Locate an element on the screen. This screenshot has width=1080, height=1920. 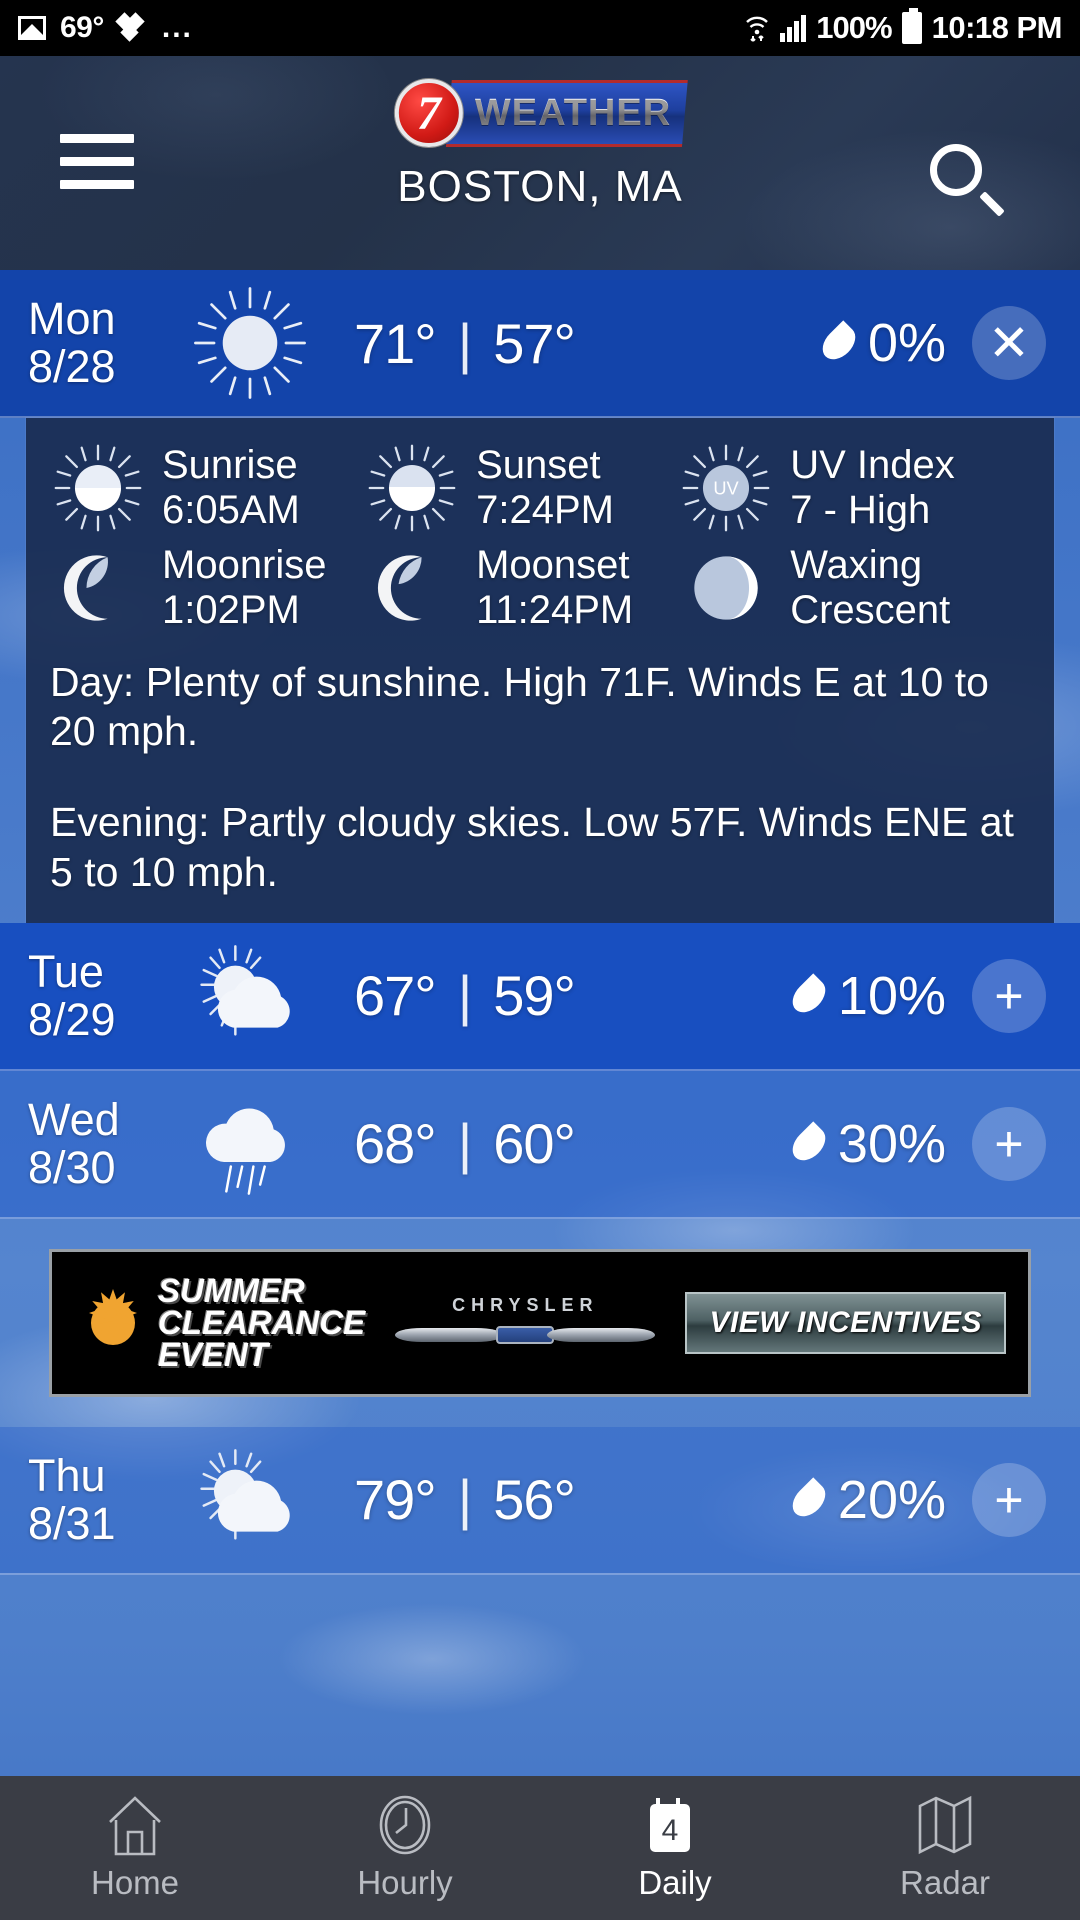
day-temperatures: 79° | 56° is located at coordinates (563, 1499).